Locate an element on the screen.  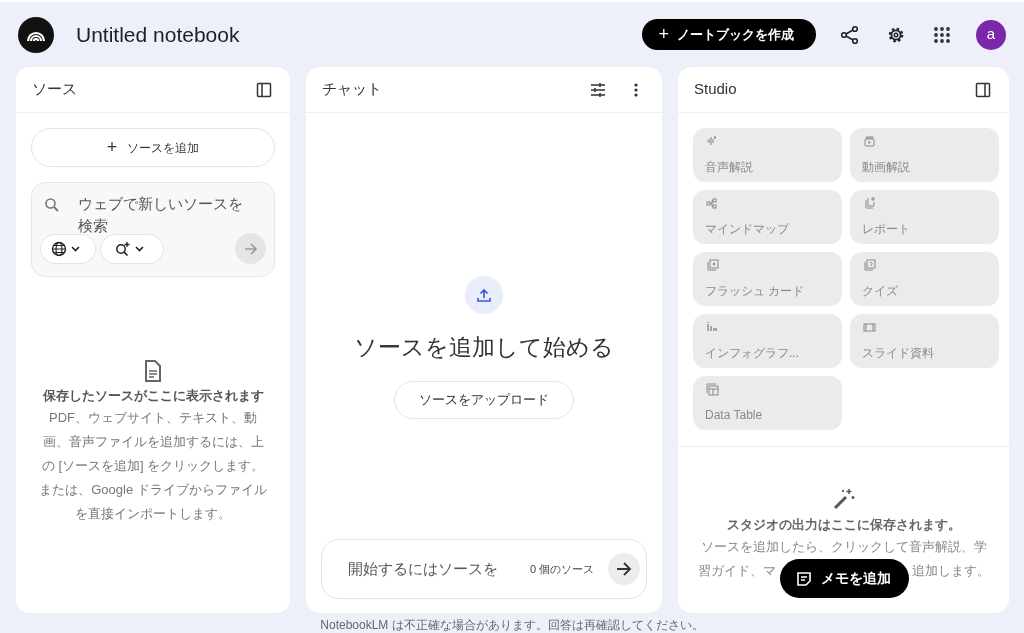
mindmap-icon is located at coordinates (712, 203).